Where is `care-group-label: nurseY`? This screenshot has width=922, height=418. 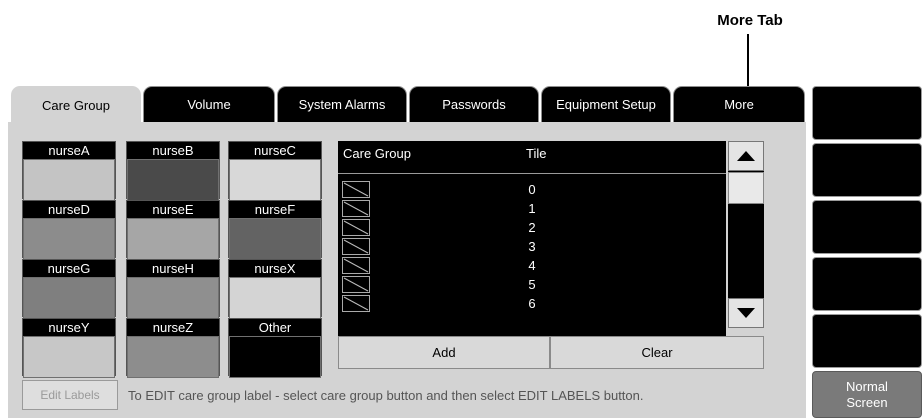 care-group-label: nurseY is located at coordinates (69, 327).